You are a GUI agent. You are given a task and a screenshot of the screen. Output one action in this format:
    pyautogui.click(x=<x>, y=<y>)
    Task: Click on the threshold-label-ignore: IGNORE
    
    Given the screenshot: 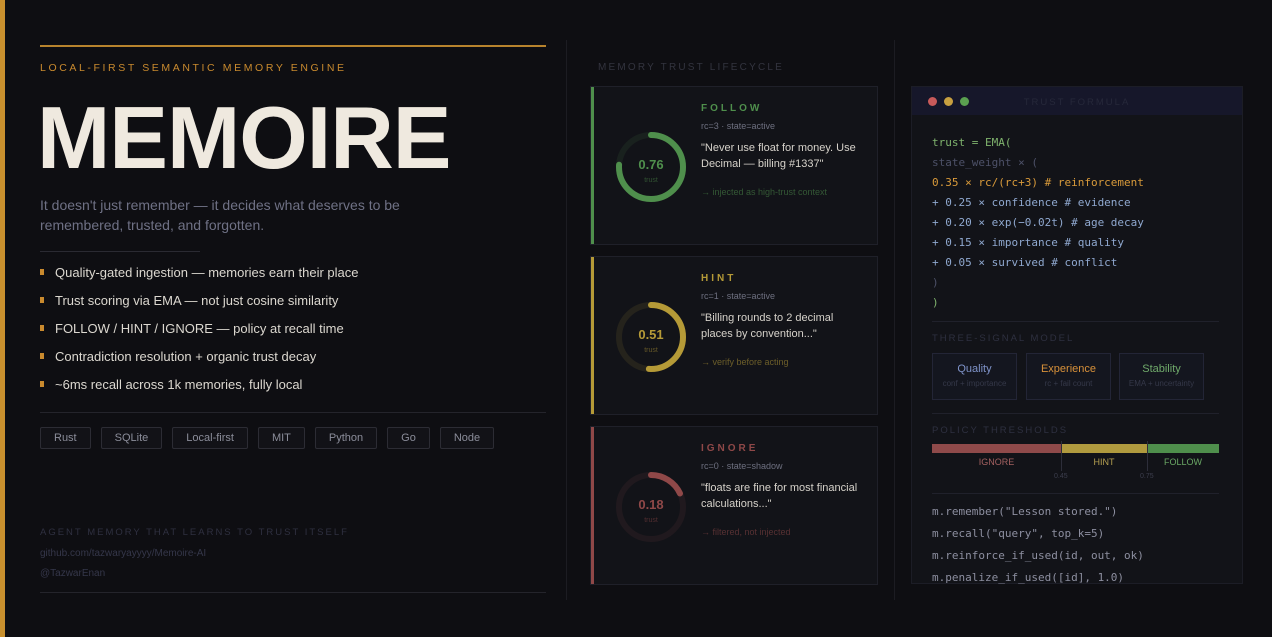 What is the action you would take?
    pyautogui.click(x=996, y=462)
    